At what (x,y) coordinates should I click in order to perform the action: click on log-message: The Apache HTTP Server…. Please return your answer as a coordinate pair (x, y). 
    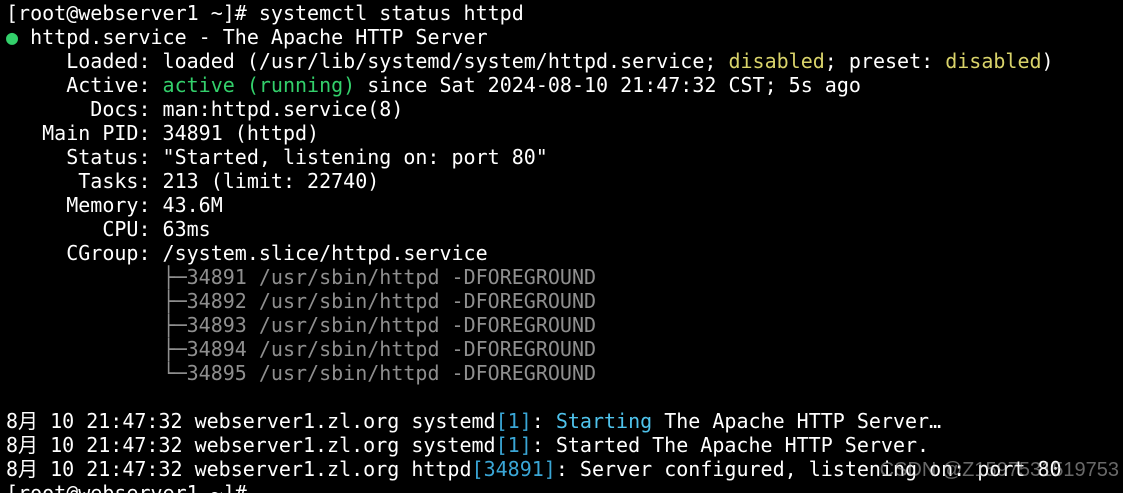
    Looking at the image, I should click on (797, 421).